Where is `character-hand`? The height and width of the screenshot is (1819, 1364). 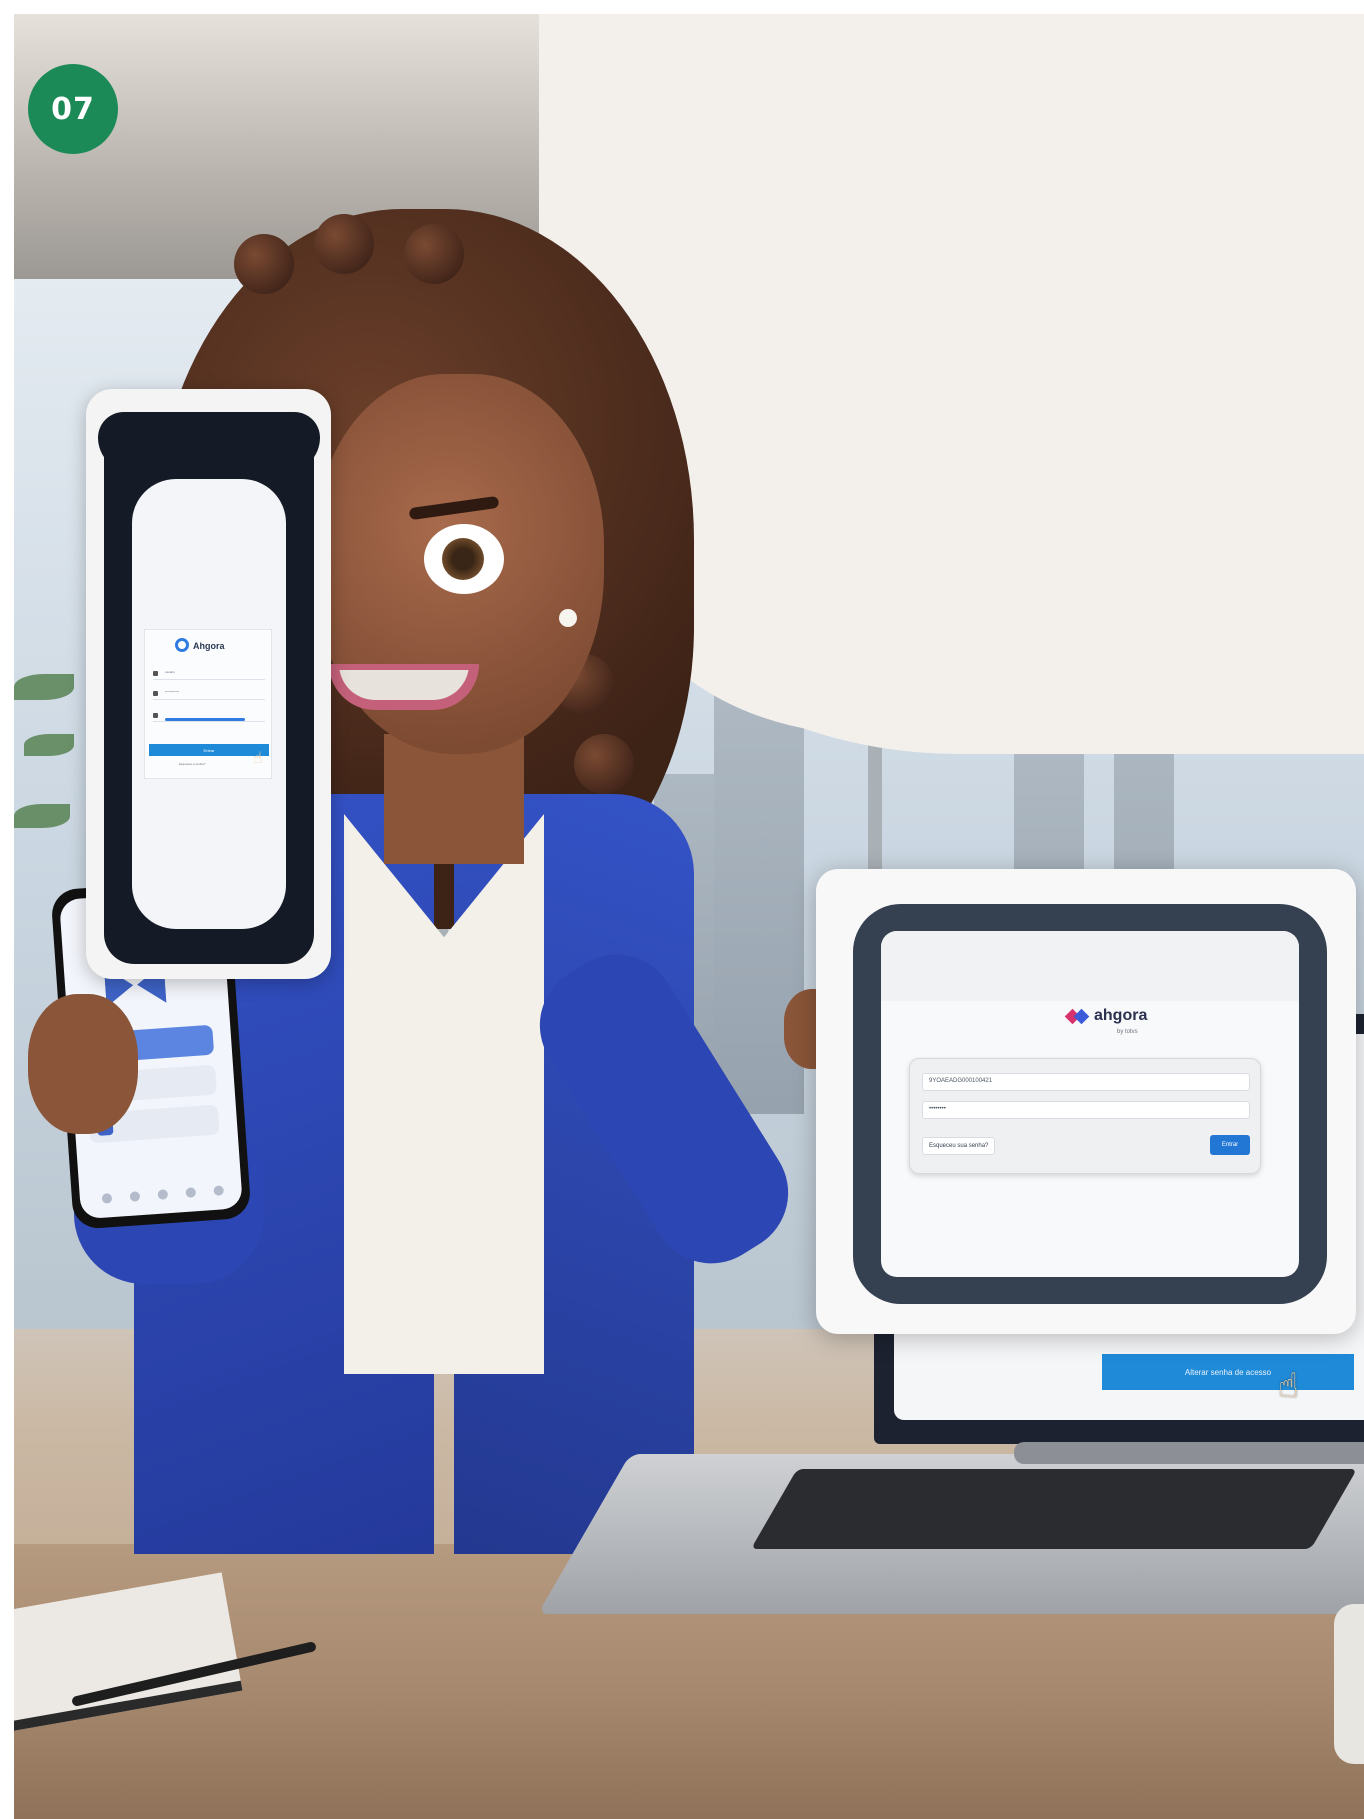
character-hand is located at coordinates (83, 1064).